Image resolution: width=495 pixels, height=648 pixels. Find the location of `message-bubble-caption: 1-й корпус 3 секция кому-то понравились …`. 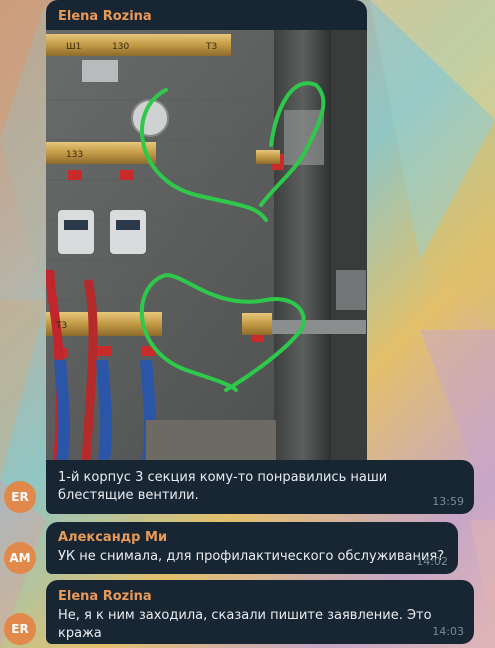

message-bubble-caption: 1-й корпус 3 секция кому-то понравились … is located at coordinates (260, 487).